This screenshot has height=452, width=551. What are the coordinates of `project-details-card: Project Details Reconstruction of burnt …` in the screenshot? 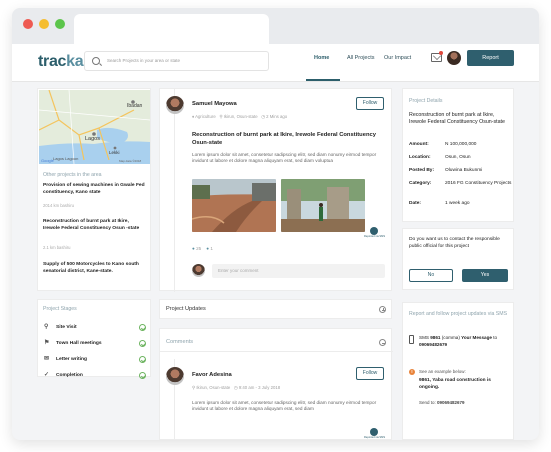 It's located at (458, 155).